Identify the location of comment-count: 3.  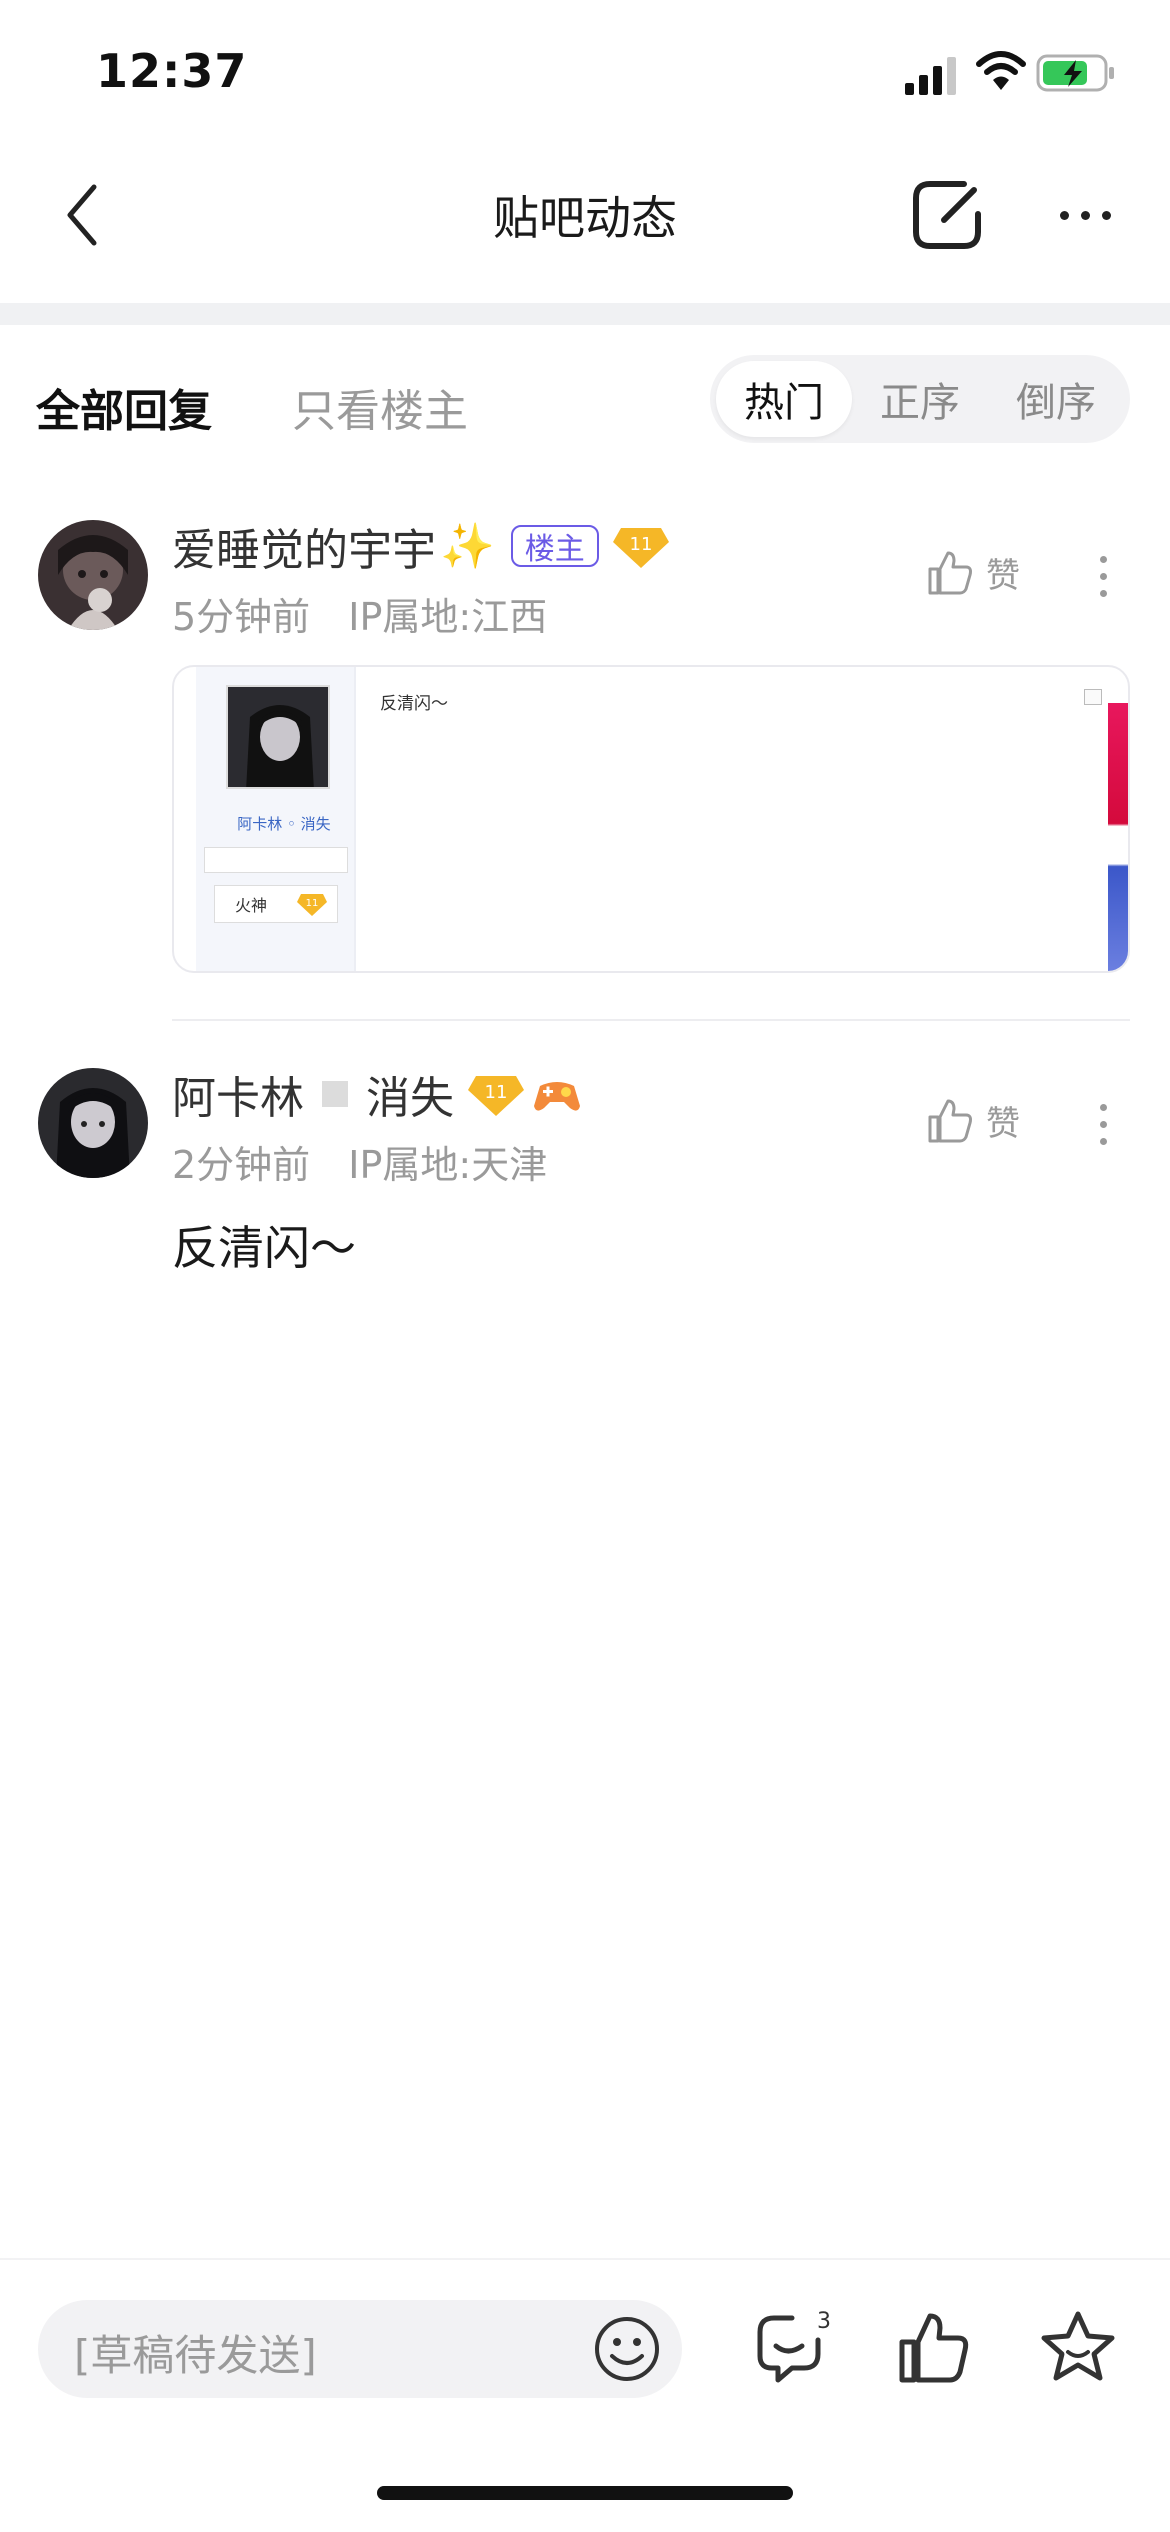
(824, 2321).